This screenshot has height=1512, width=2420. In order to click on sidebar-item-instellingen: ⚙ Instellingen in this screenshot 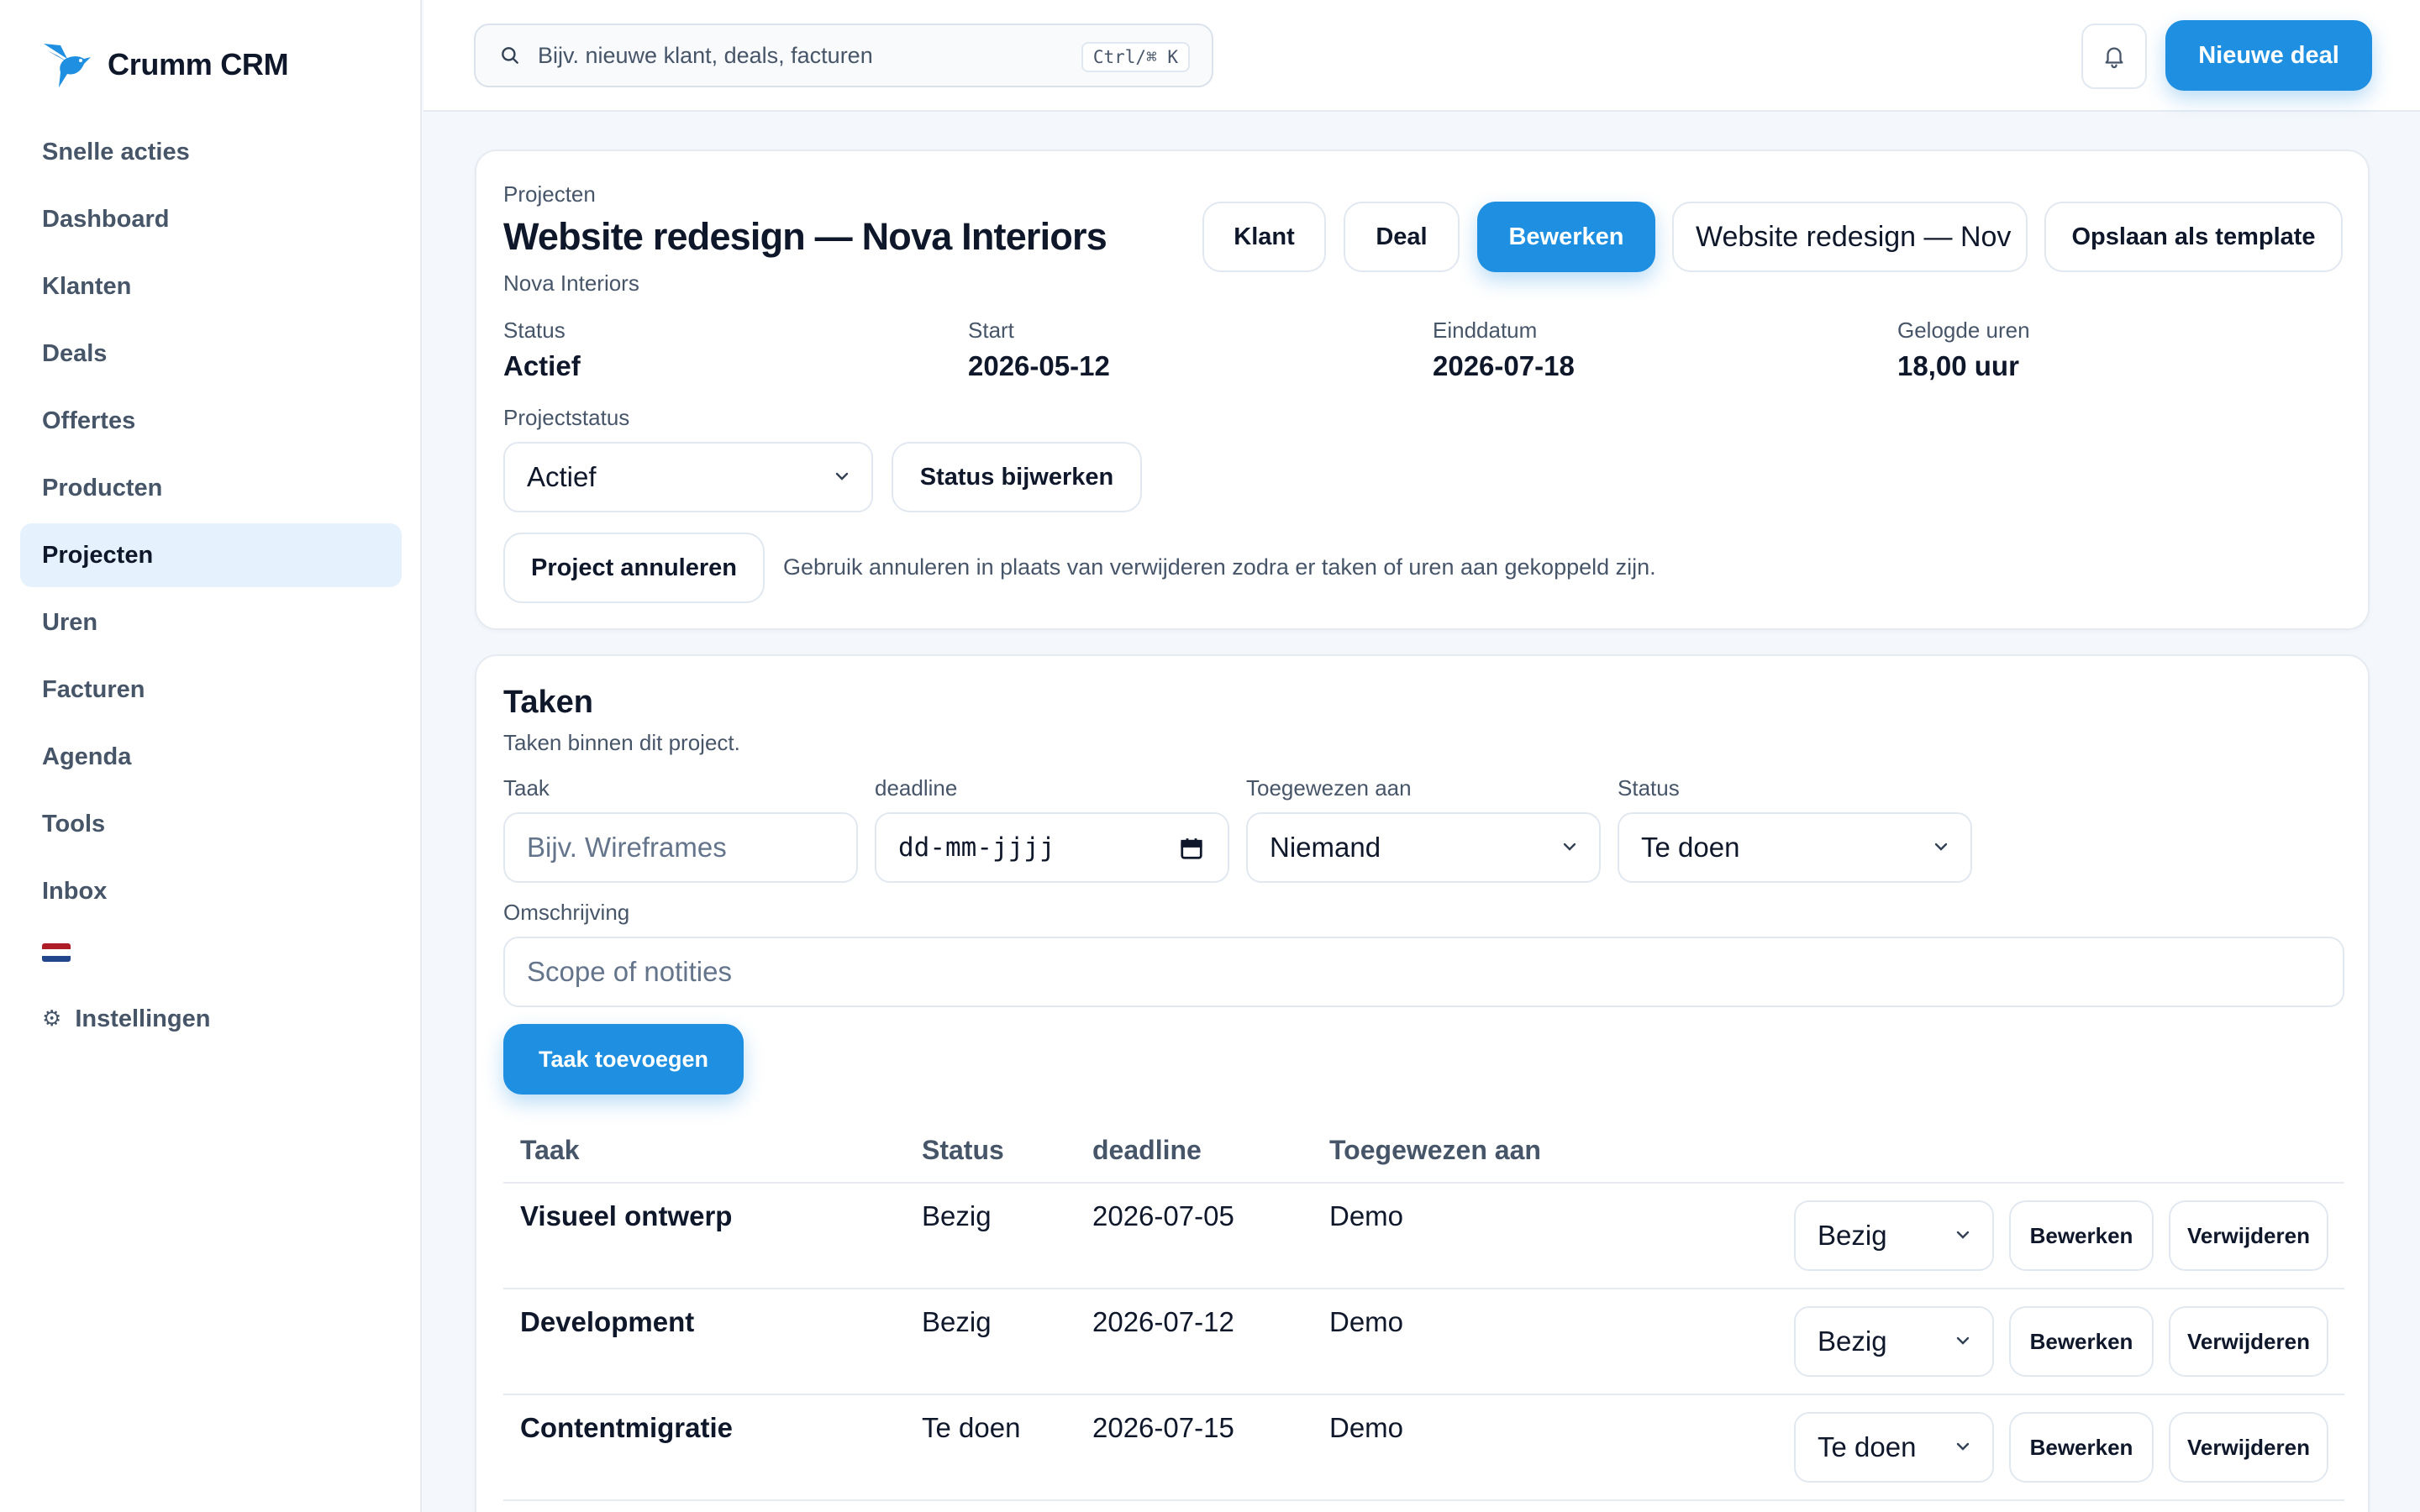, I will do `click(211, 1019)`.